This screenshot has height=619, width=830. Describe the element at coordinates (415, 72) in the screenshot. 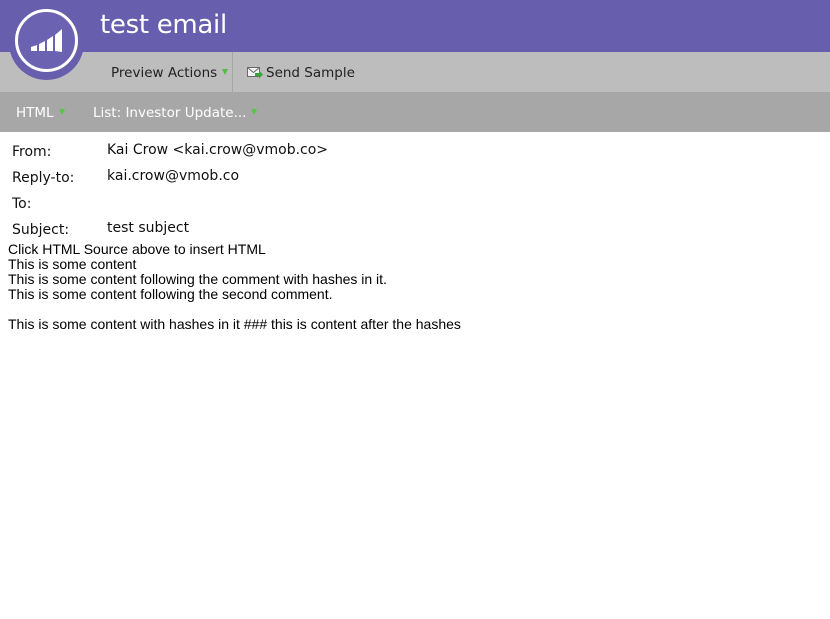

I see `main-toolbar: Preview Actions Send Sample` at that location.